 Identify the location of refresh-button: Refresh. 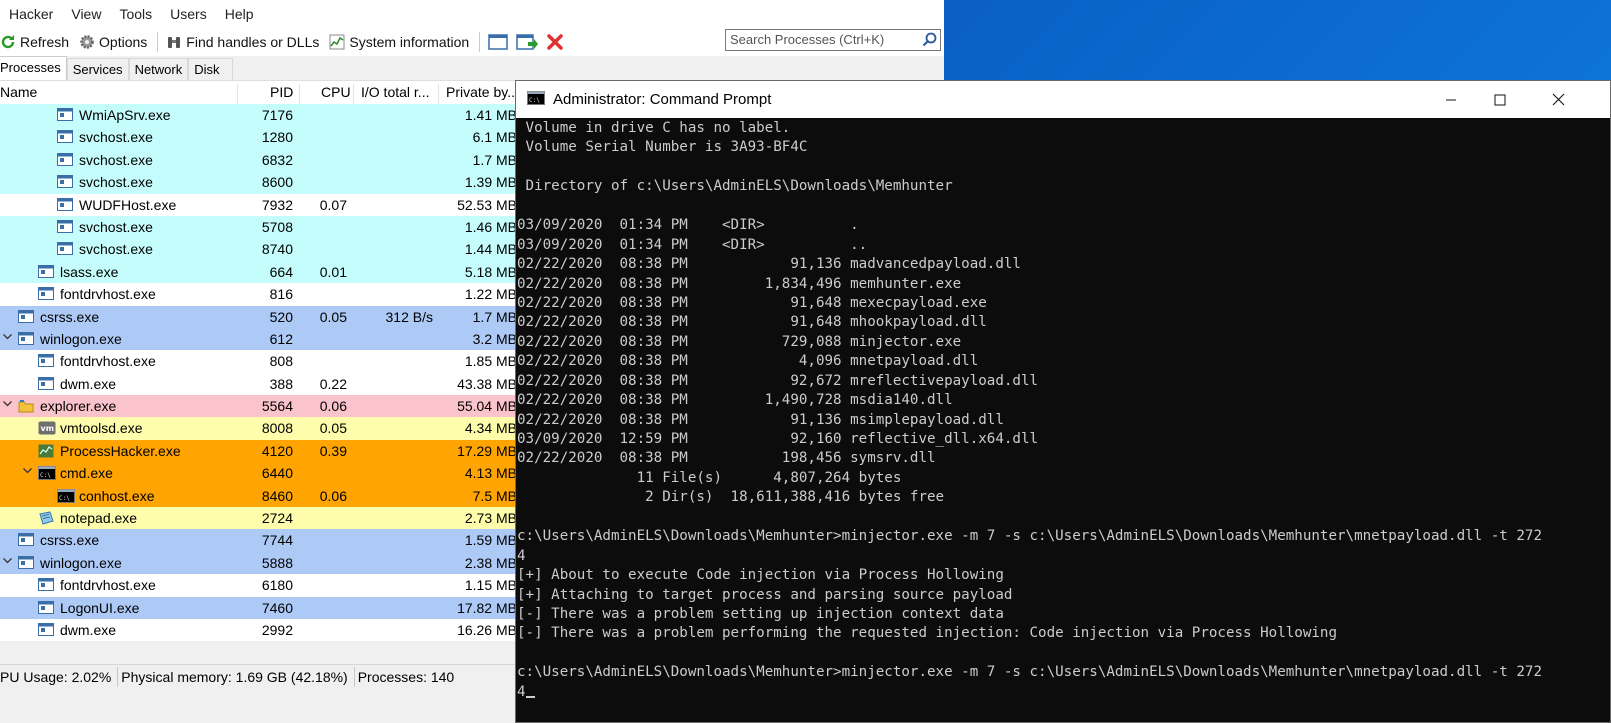
(34, 42).